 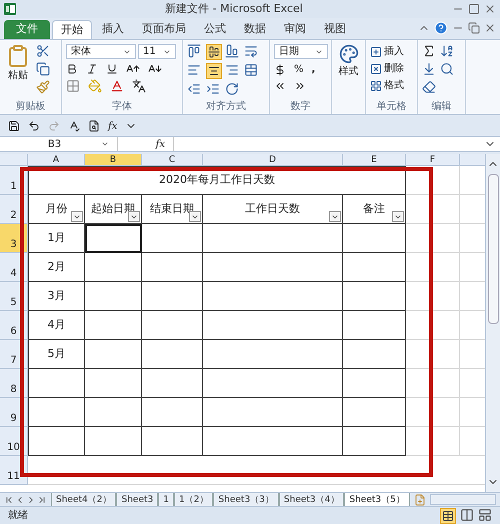 I want to click on save-icon, so click(x=14, y=126).